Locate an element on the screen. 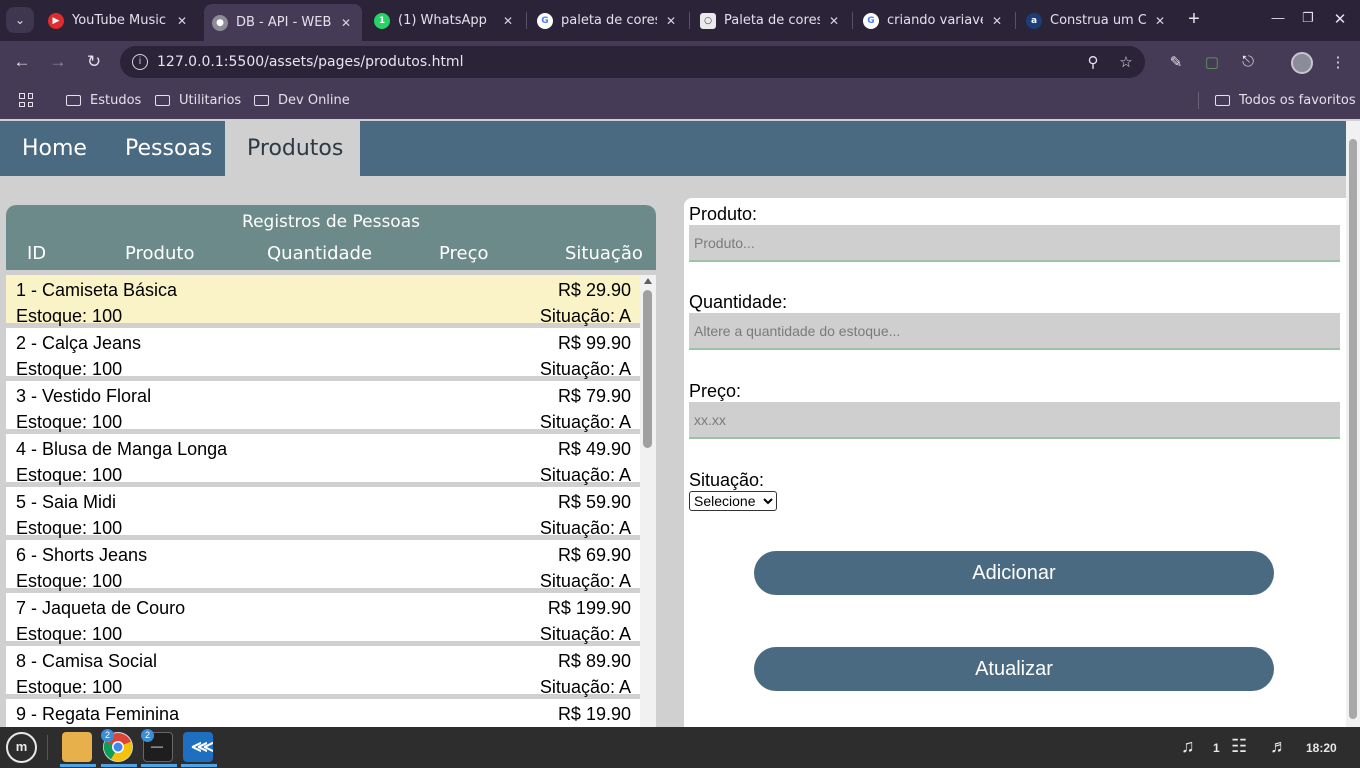 The height and width of the screenshot is (768, 1360). whatsapp-icon: 1 is located at coordinates (382, 20).